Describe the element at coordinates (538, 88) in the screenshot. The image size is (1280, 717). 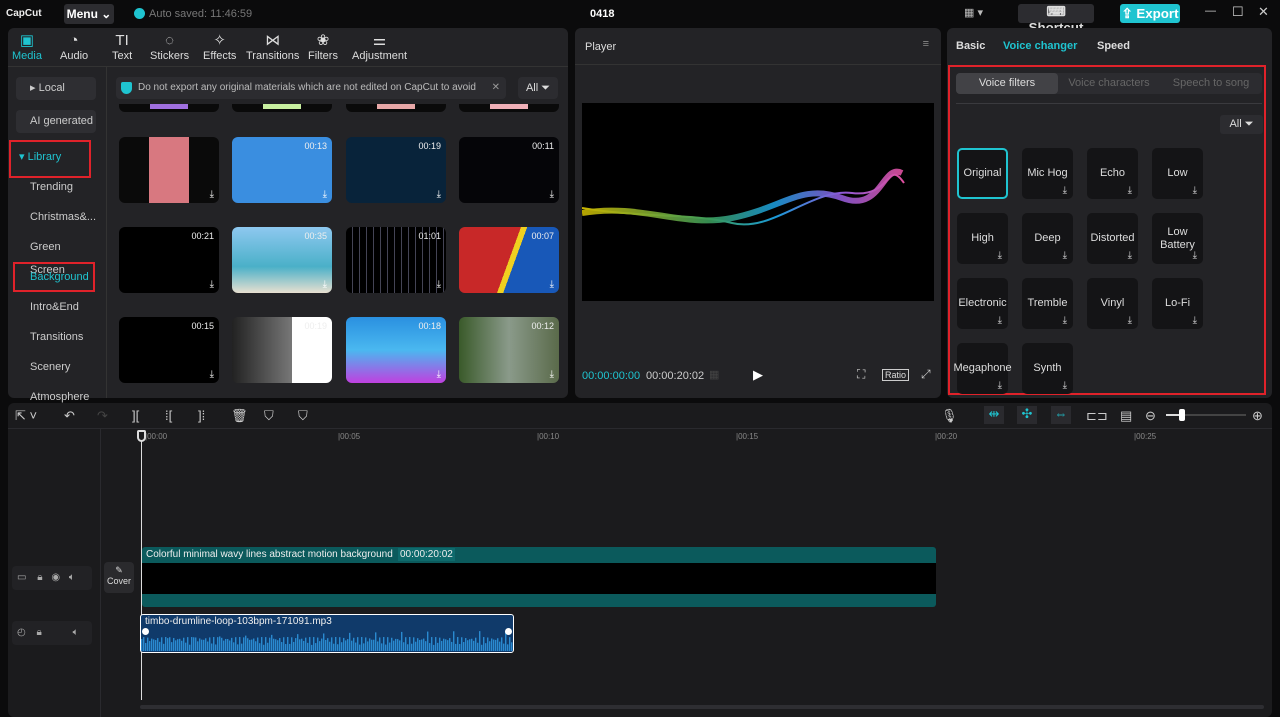
I see `filter-all-button: All ⏷` at that location.